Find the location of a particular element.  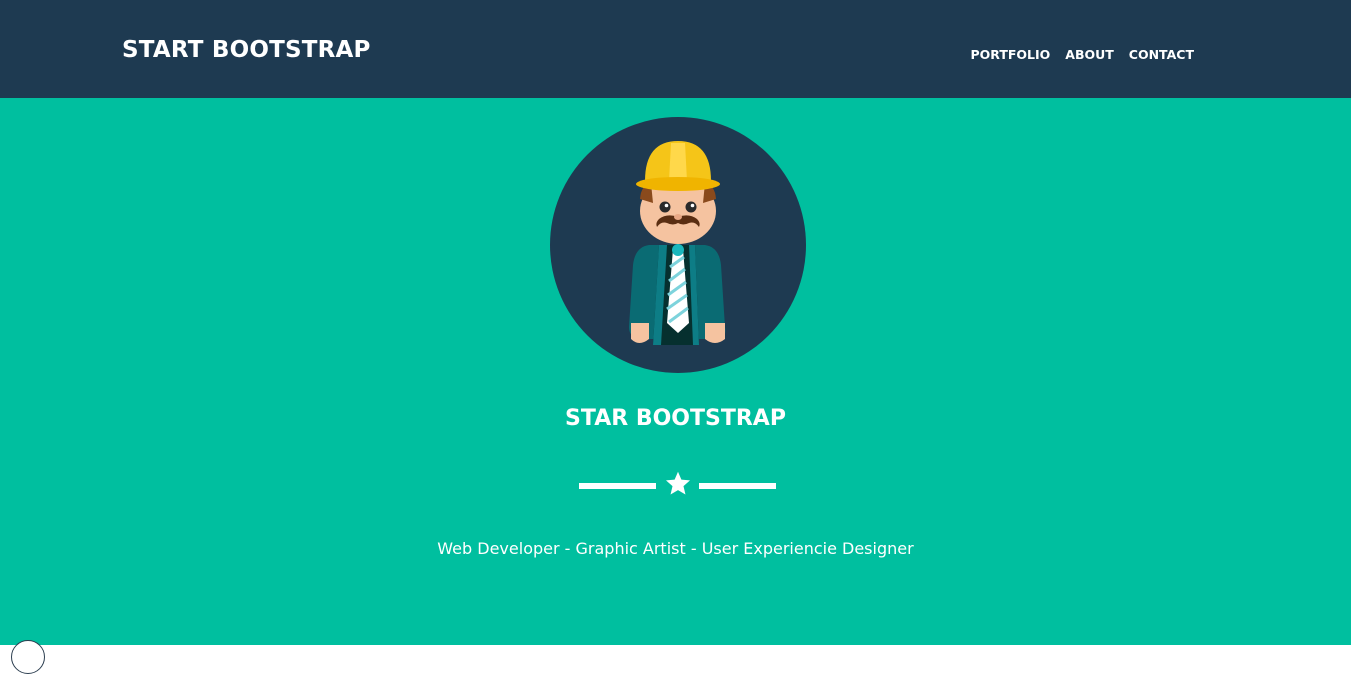

avatar-image is located at coordinates (678, 245).